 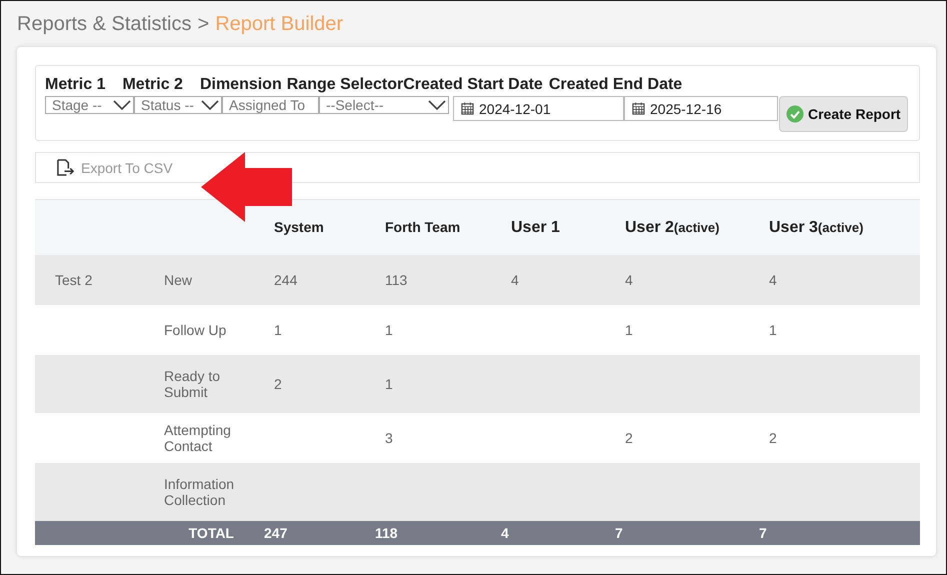 What do you see at coordinates (701, 108) in the screenshot?
I see `date-field: 2025-12-16` at bounding box center [701, 108].